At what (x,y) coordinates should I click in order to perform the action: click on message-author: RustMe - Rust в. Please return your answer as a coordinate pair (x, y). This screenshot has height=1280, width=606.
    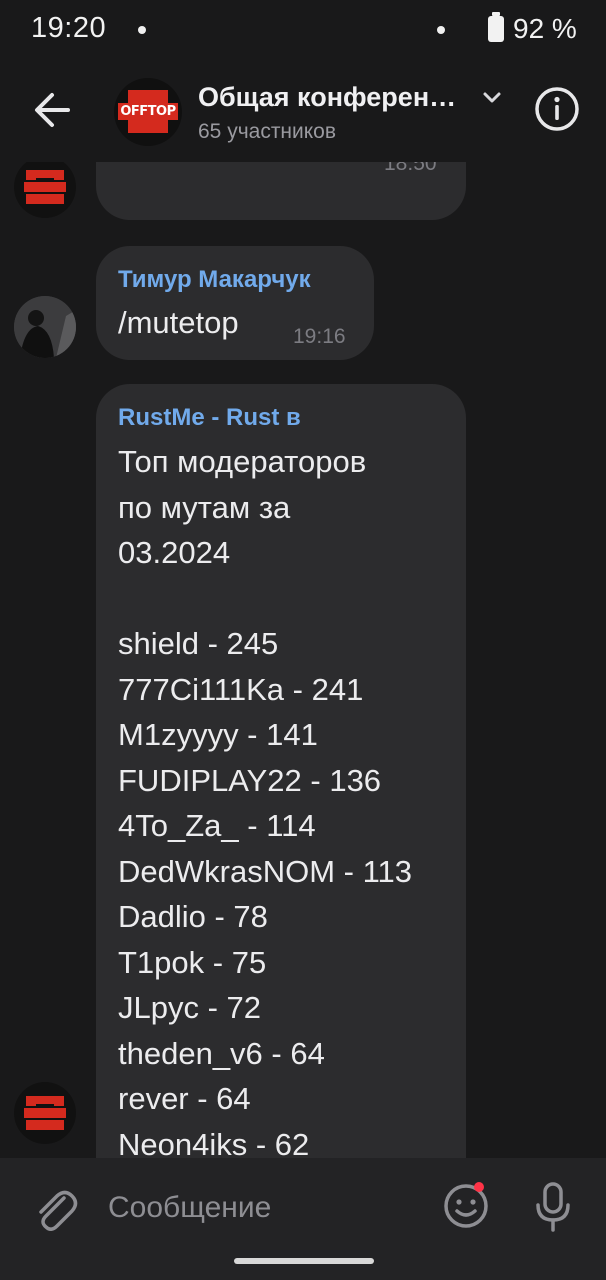
    Looking at the image, I should click on (209, 418).